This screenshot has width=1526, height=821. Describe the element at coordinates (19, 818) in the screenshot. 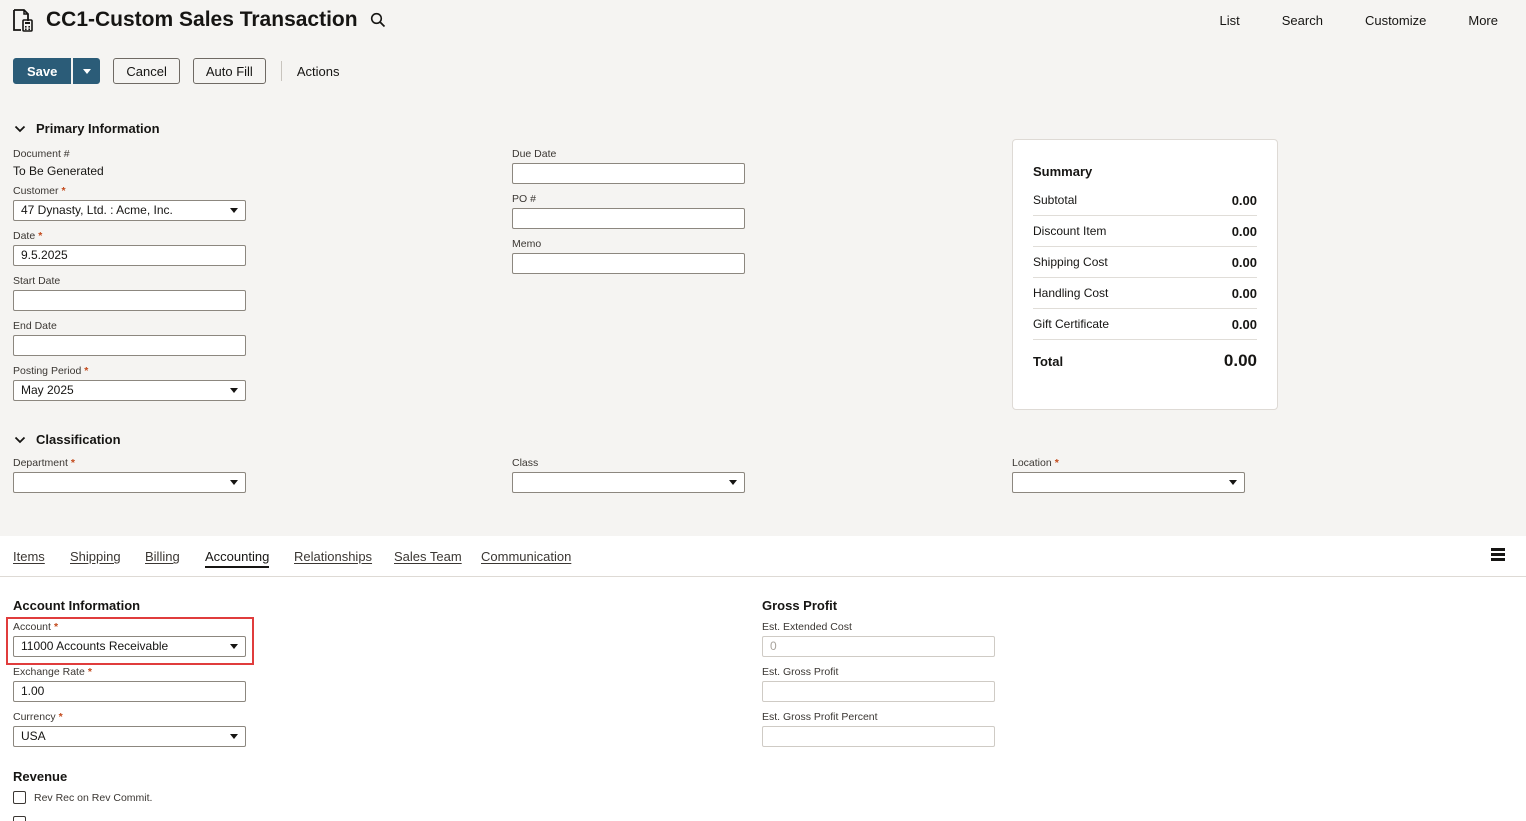

I see `checkbox` at that location.